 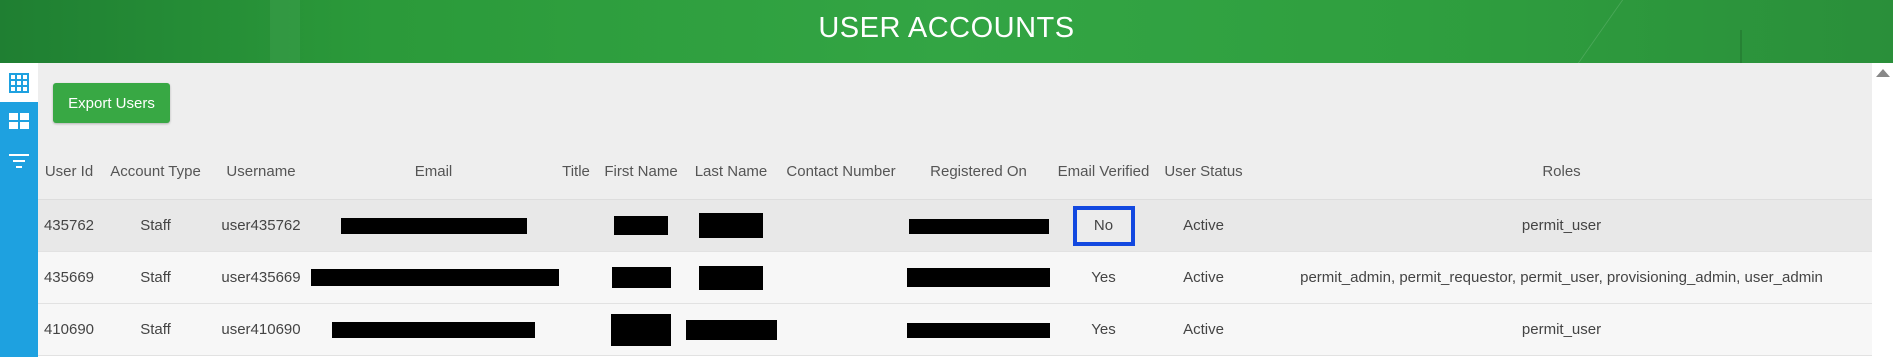 I want to click on cell-username: user435762, so click(x=261, y=225).